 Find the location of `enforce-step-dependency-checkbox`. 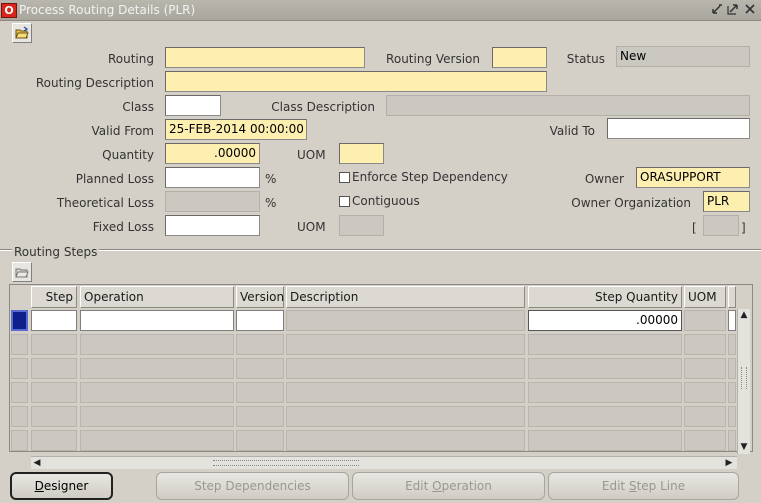

enforce-step-dependency-checkbox is located at coordinates (344, 177).